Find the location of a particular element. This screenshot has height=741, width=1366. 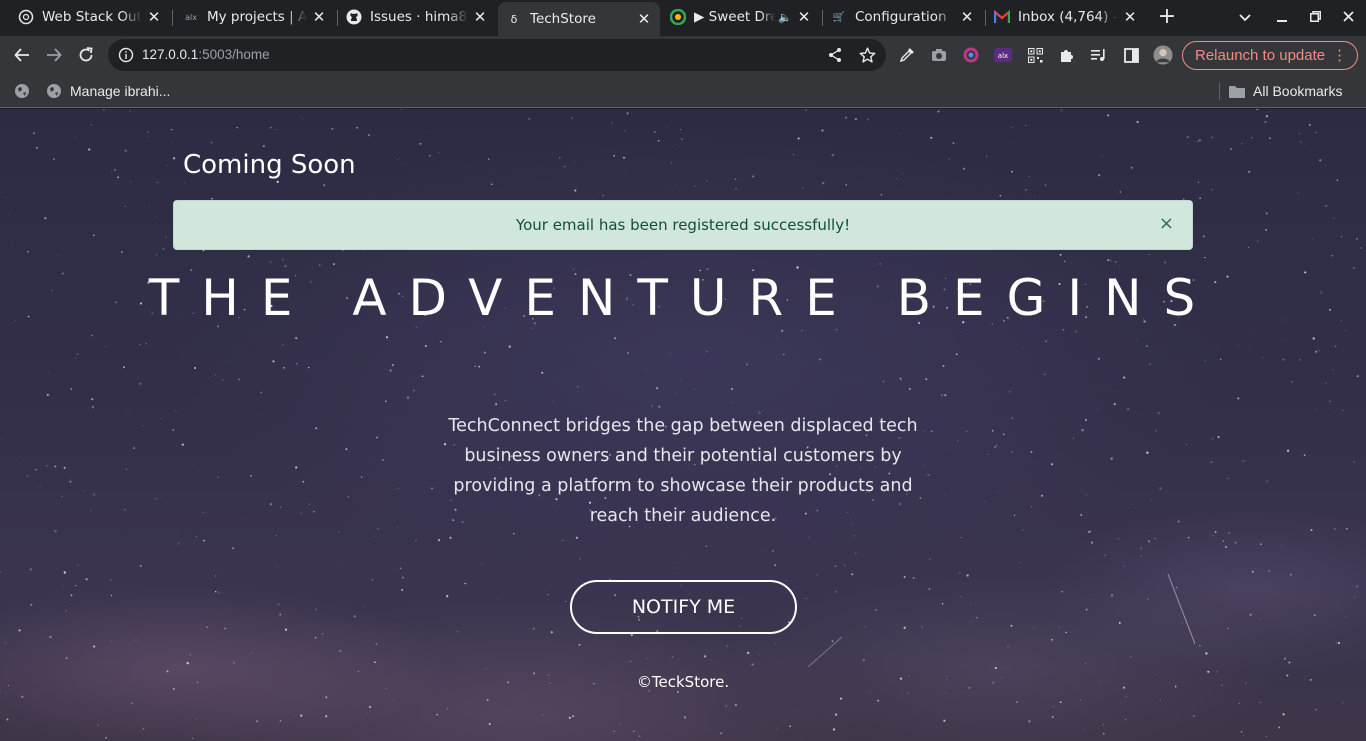

tab-title: TechStore is located at coordinates (563, 19).